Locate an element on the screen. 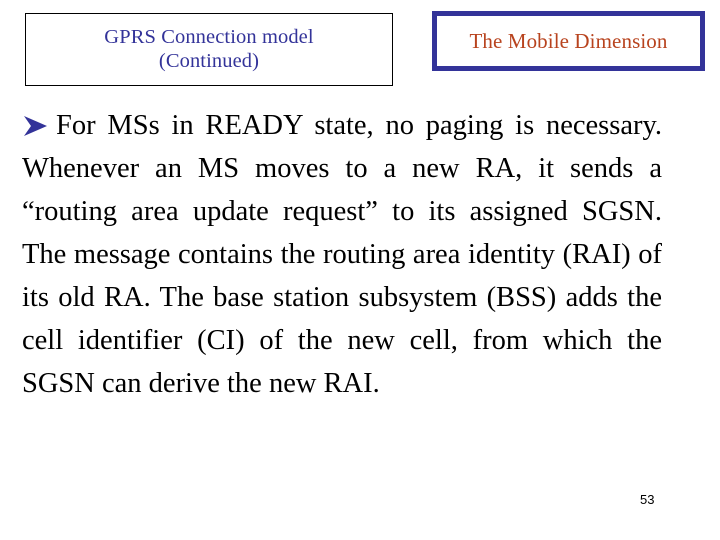 The width and height of the screenshot is (720, 540). section-banner-box: The Mobile Dimension is located at coordinates (568, 41).